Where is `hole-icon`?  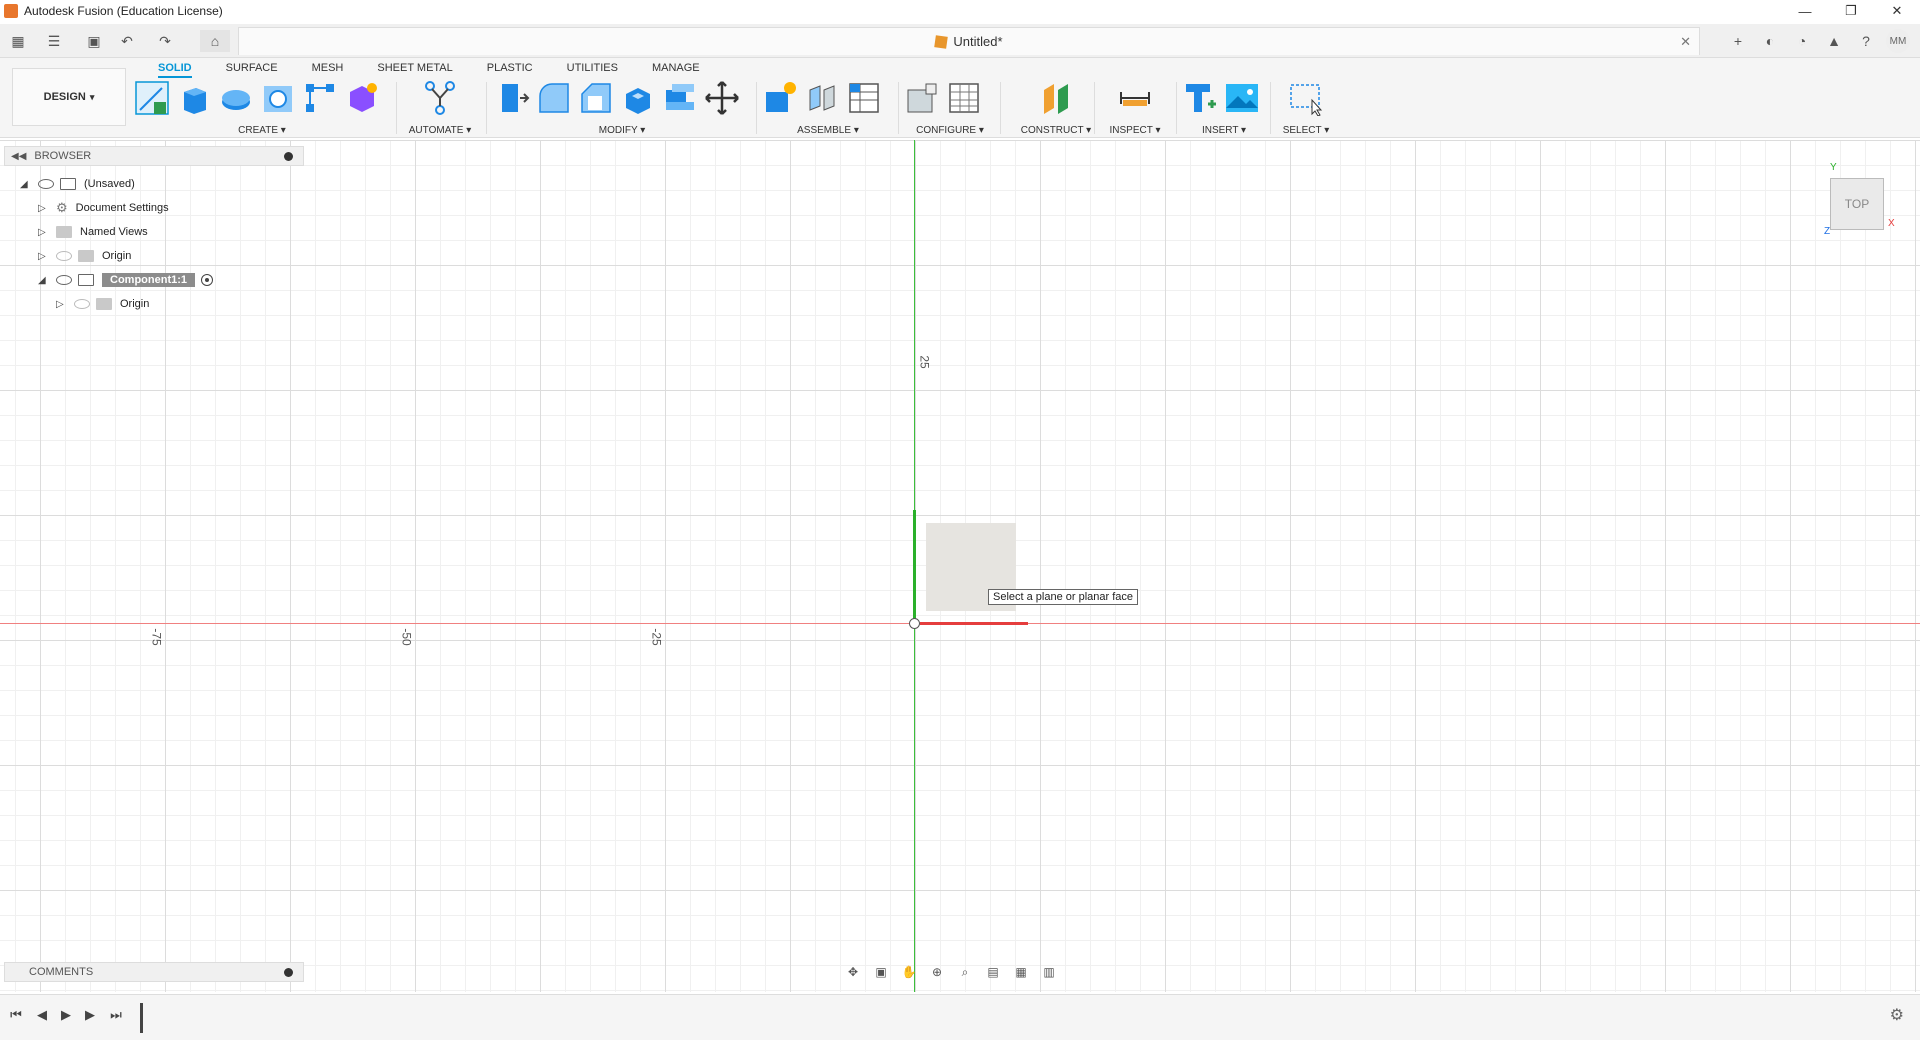 hole-icon is located at coordinates (278, 98).